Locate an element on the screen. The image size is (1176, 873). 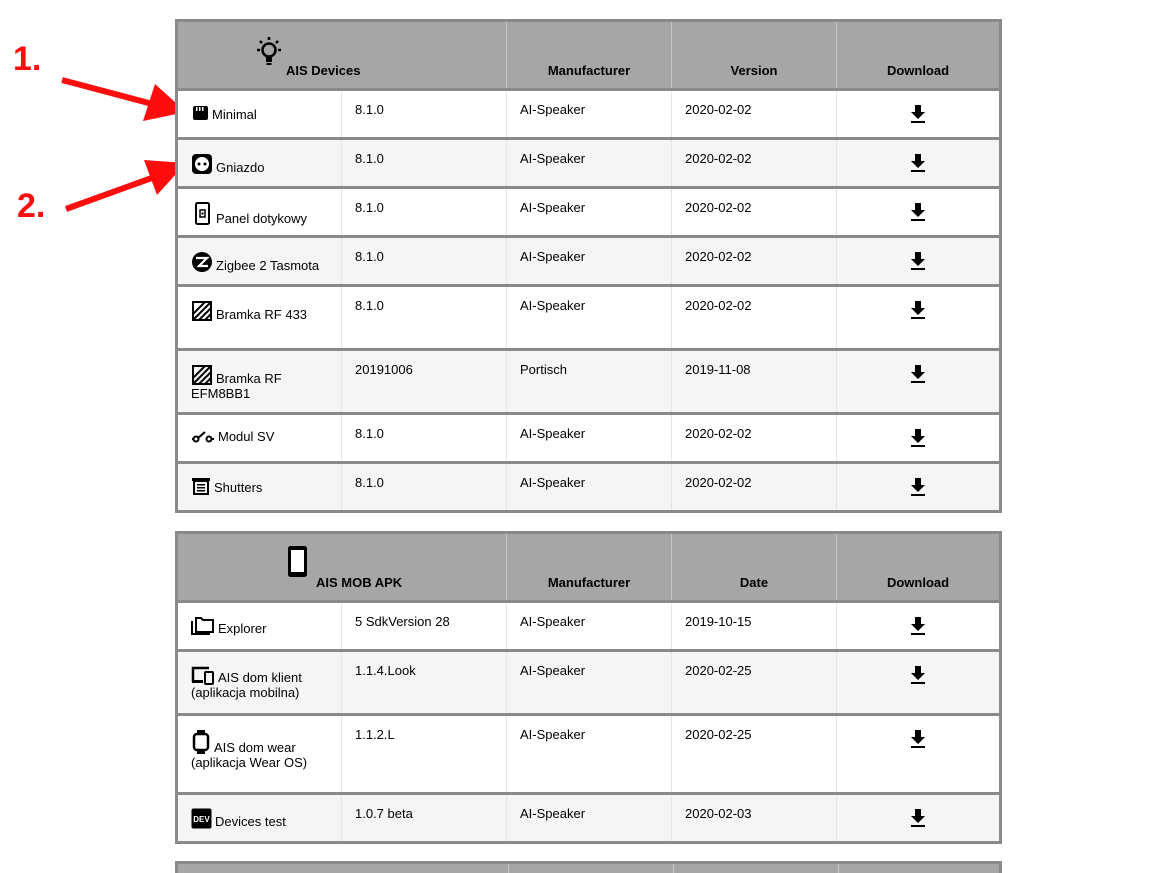
touch-panel-icon is located at coordinates (202, 213).